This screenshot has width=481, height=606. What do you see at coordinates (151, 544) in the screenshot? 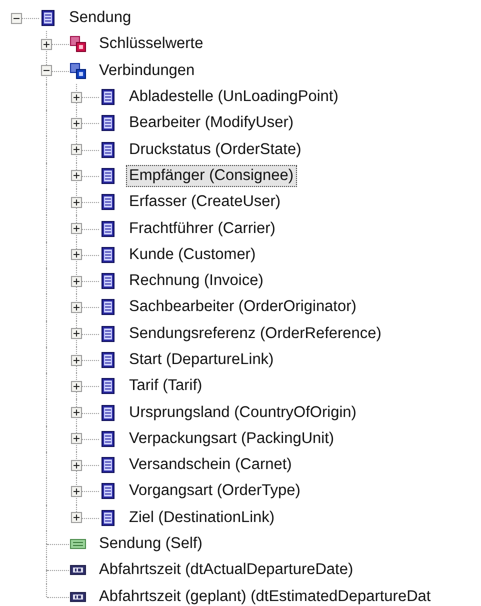
I see `tree-item-label: Sendung (Self)` at bounding box center [151, 544].